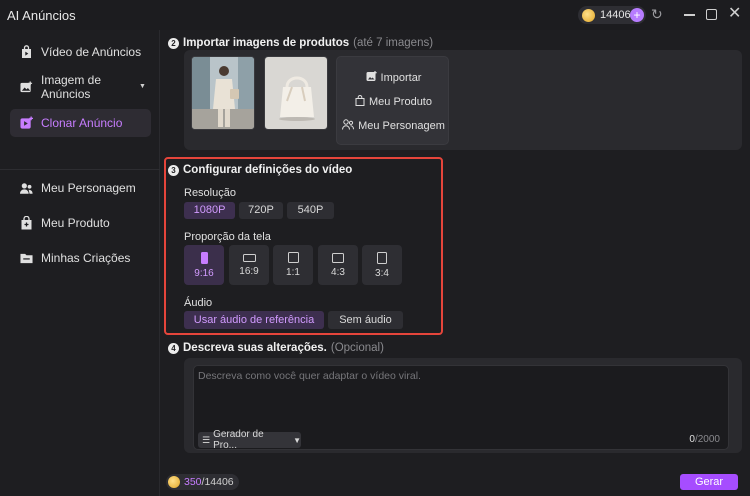 The image size is (750, 496). Describe the element at coordinates (615, 15) in the screenshot. I see `credits-count: 14406` at that location.